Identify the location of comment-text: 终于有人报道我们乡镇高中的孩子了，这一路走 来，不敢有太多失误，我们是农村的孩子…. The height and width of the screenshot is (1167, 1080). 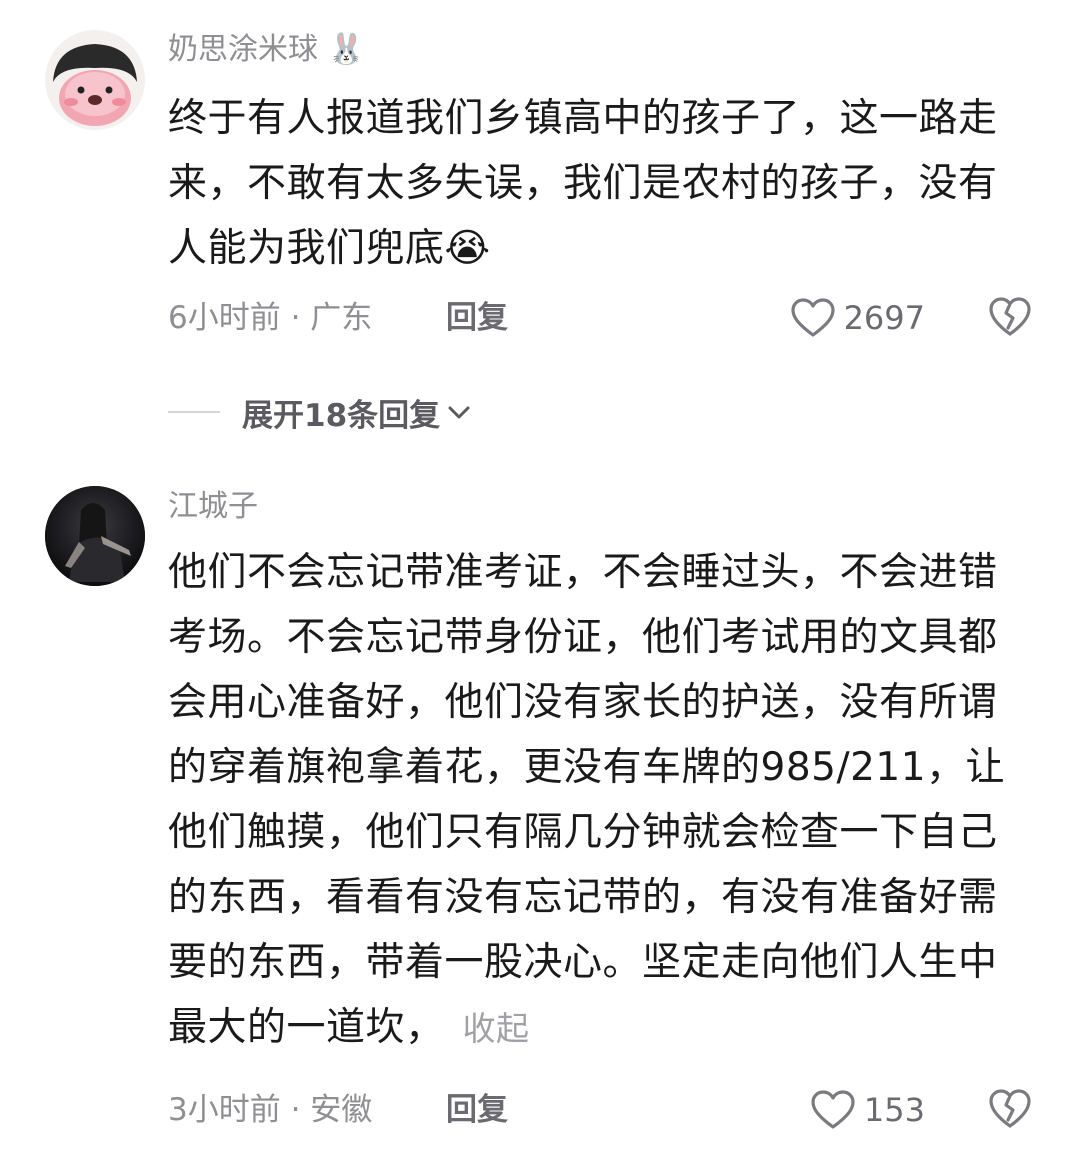
(603, 183).